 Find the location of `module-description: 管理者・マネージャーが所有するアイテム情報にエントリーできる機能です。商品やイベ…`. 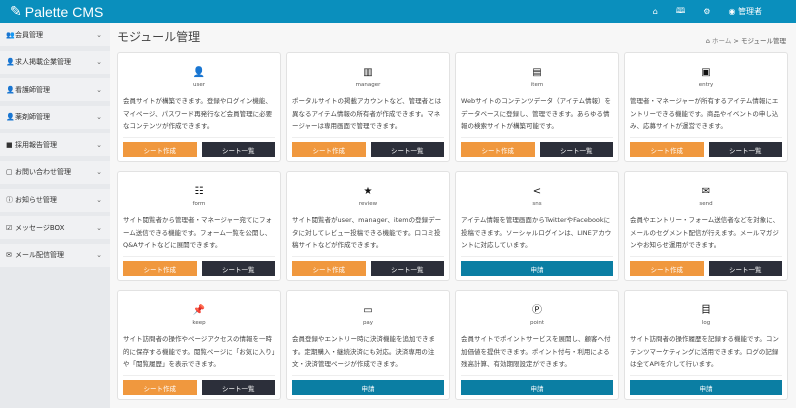

module-description: 管理者・マネージャーが所有するアイテム情報にエントリーできる機能です。商品やイベ… is located at coordinates (704, 113).